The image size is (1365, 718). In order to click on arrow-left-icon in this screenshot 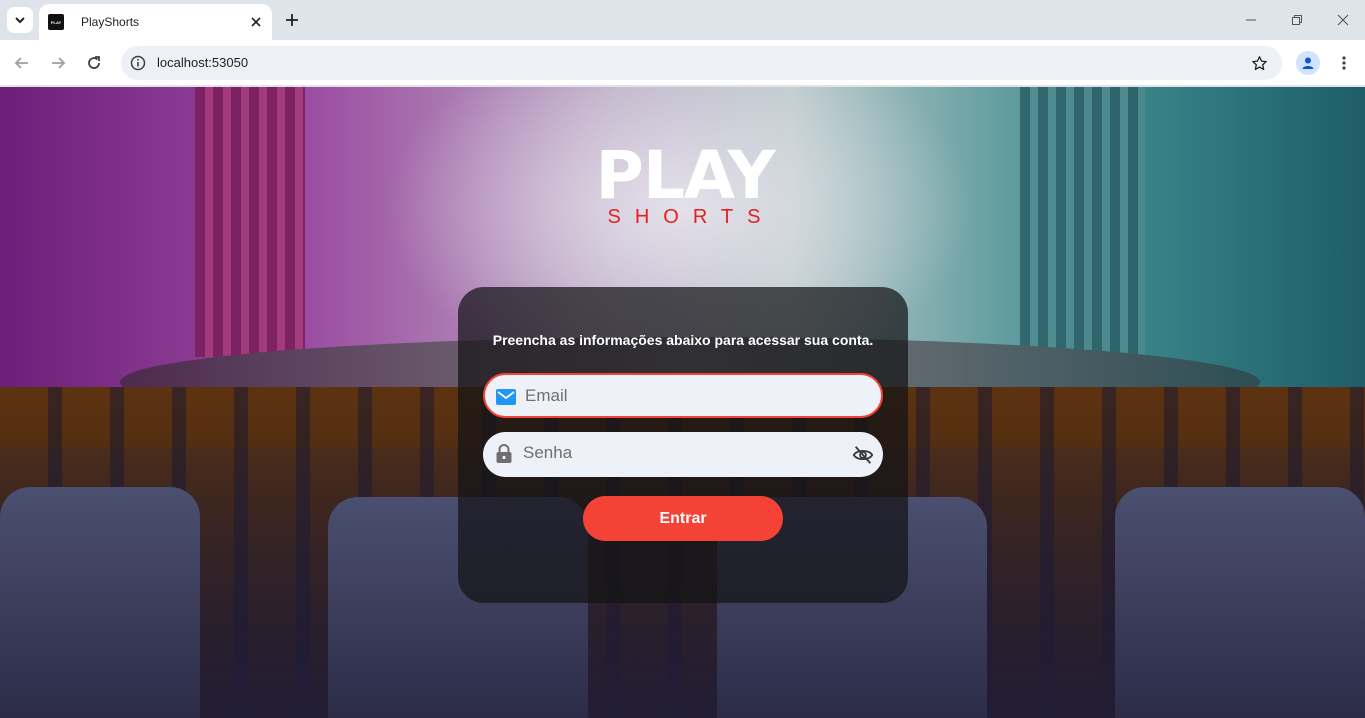, I will do `click(21, 63)`.